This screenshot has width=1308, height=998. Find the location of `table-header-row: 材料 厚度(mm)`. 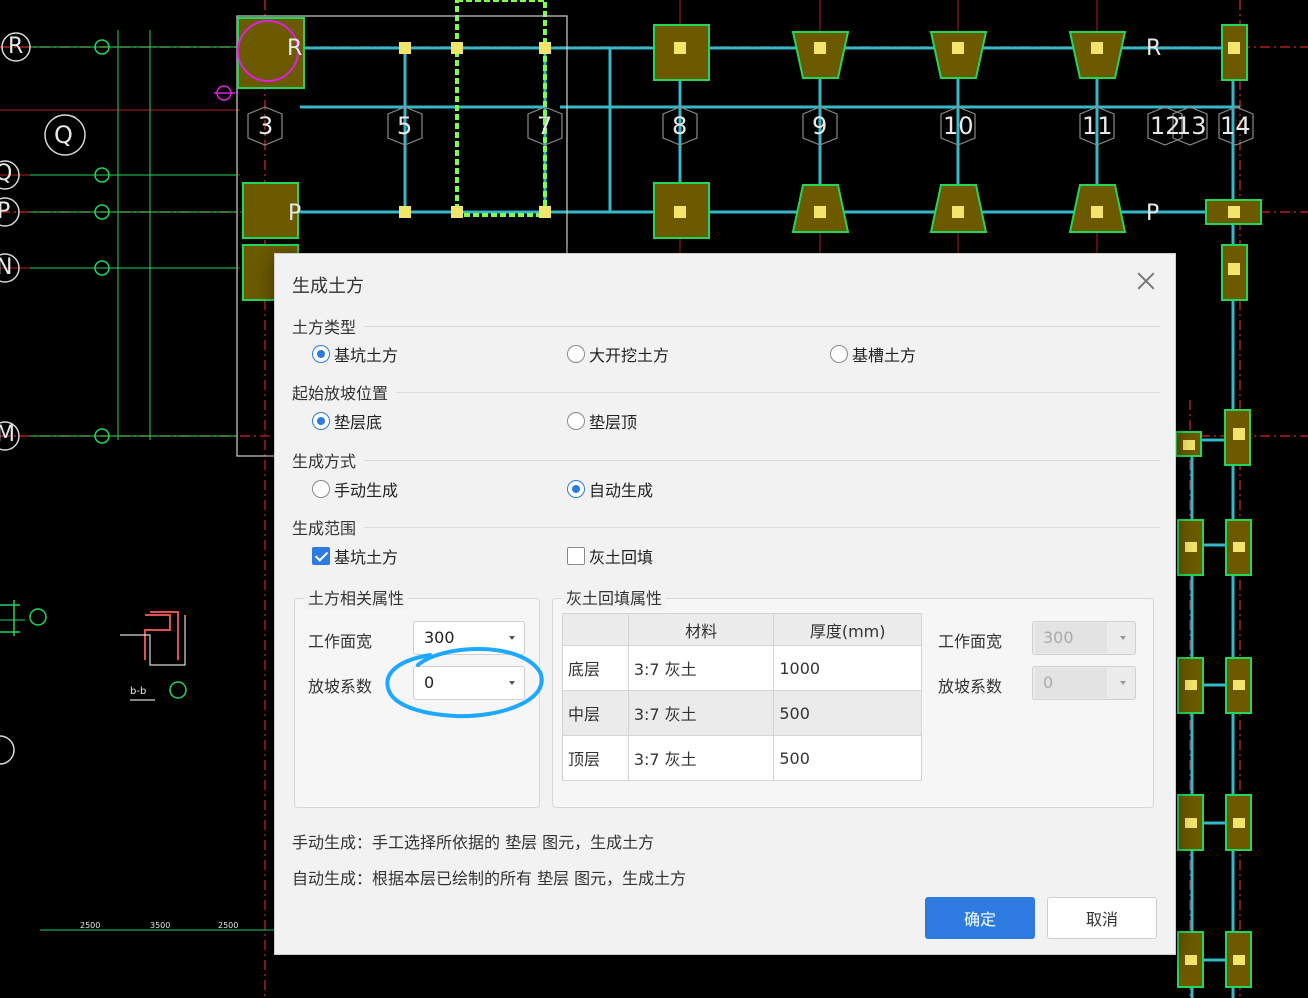

table-header-row: 材料 厚度(mm) is located at coordinates (742, 629).